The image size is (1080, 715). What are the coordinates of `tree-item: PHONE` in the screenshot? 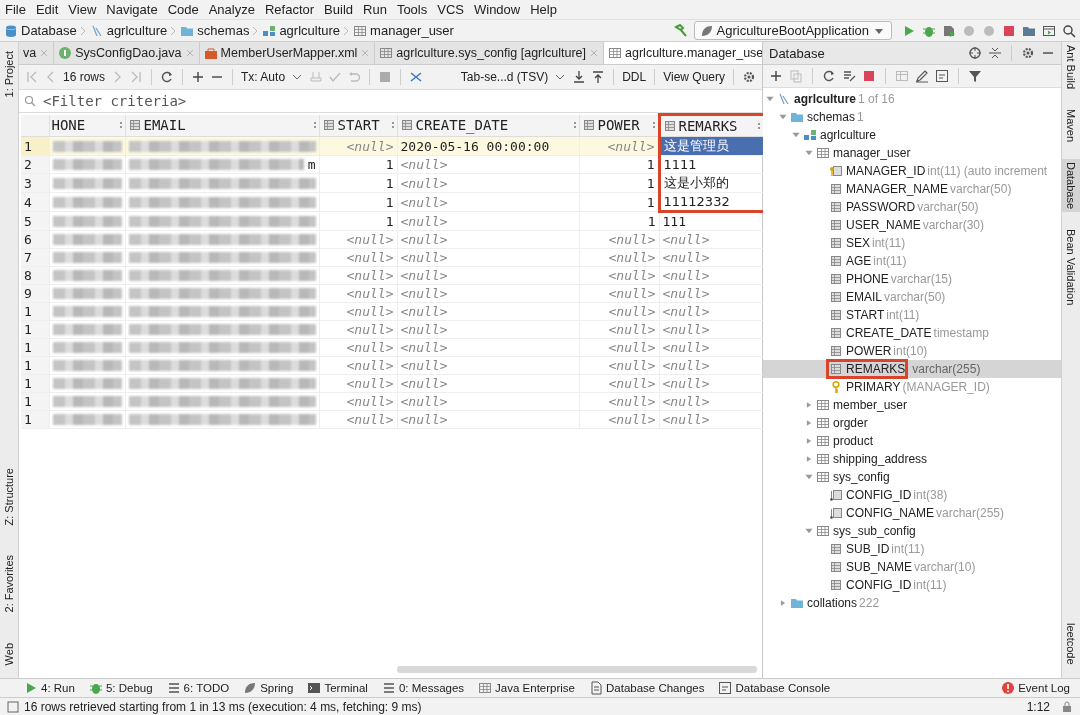 It's located at (867, 279).